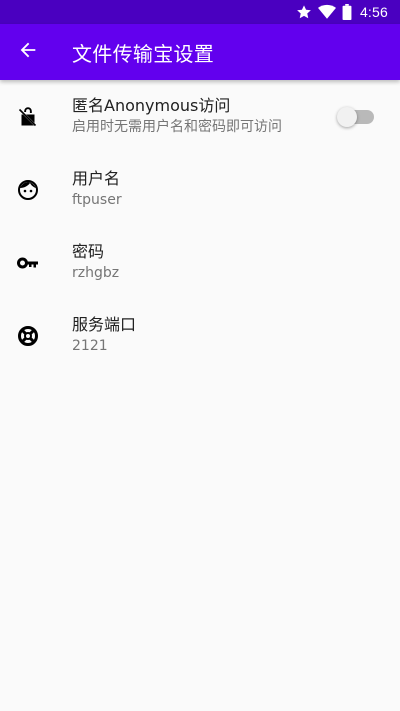 This screenshot has height=711, width=400. Describe the element at coordinates (97, 200) in the screenshot. I see `pref-summary: ftpuser` at that location.